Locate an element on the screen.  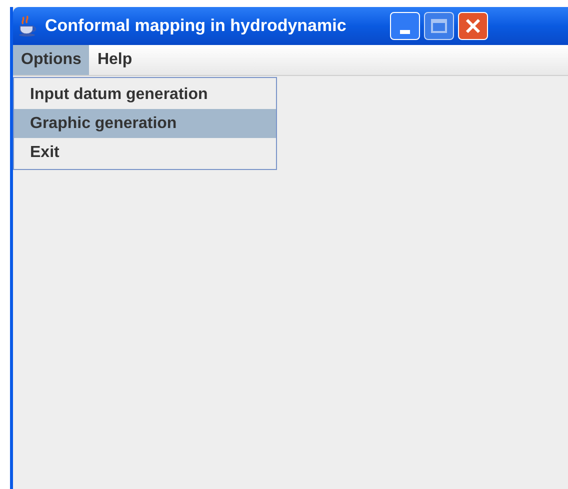
cup-icon is located at coordinates (28, 26).